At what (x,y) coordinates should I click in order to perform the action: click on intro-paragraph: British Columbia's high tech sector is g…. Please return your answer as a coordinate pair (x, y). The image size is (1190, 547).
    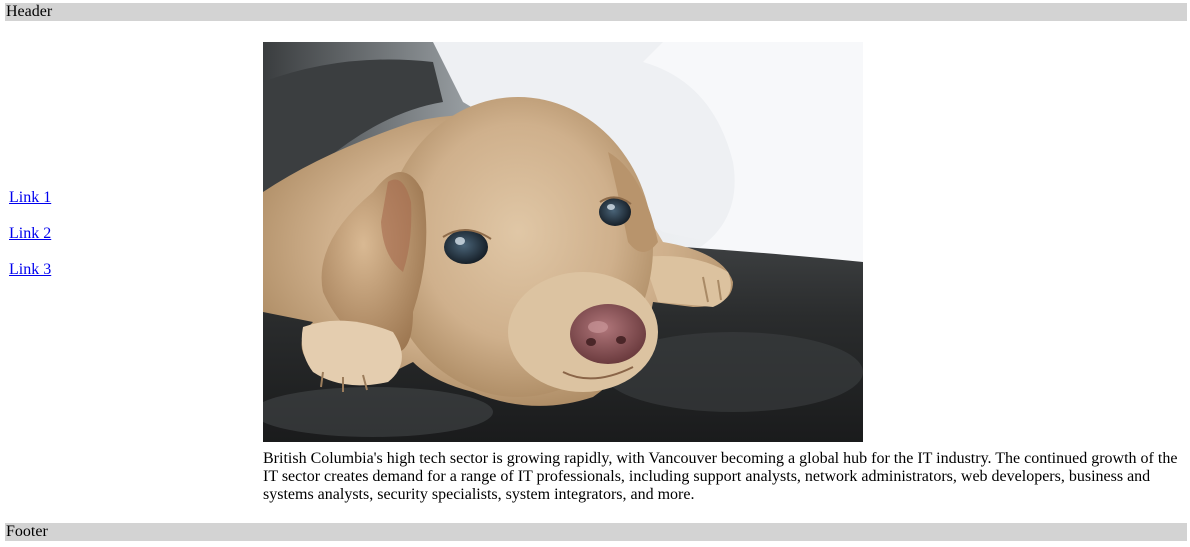
    Looking at the image, I should click on (720, 476).